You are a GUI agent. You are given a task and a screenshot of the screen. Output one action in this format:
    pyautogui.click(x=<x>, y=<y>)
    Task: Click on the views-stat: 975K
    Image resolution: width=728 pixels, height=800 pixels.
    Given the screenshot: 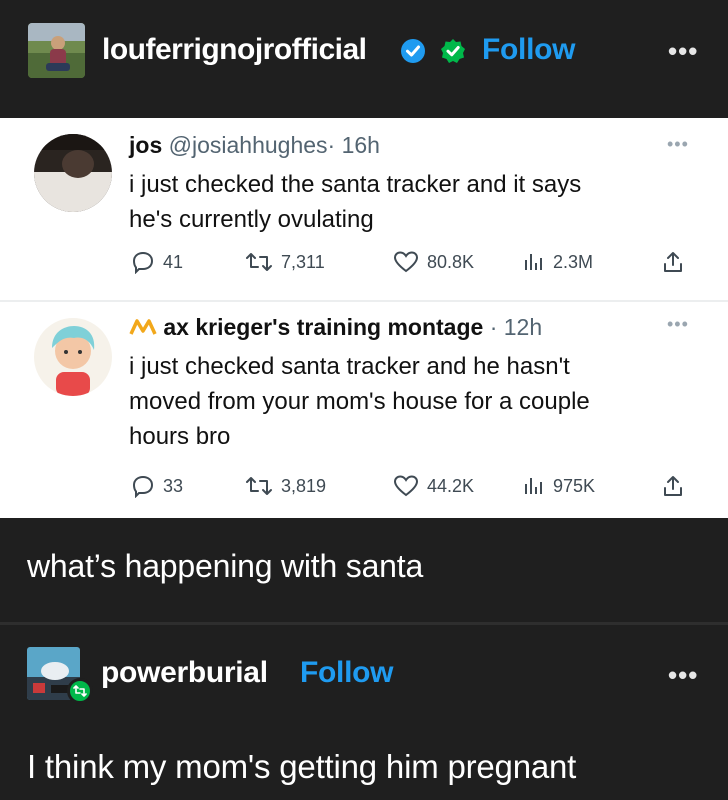 What is the action you would take?
    pyautogui.click(x=558, y=486)
    